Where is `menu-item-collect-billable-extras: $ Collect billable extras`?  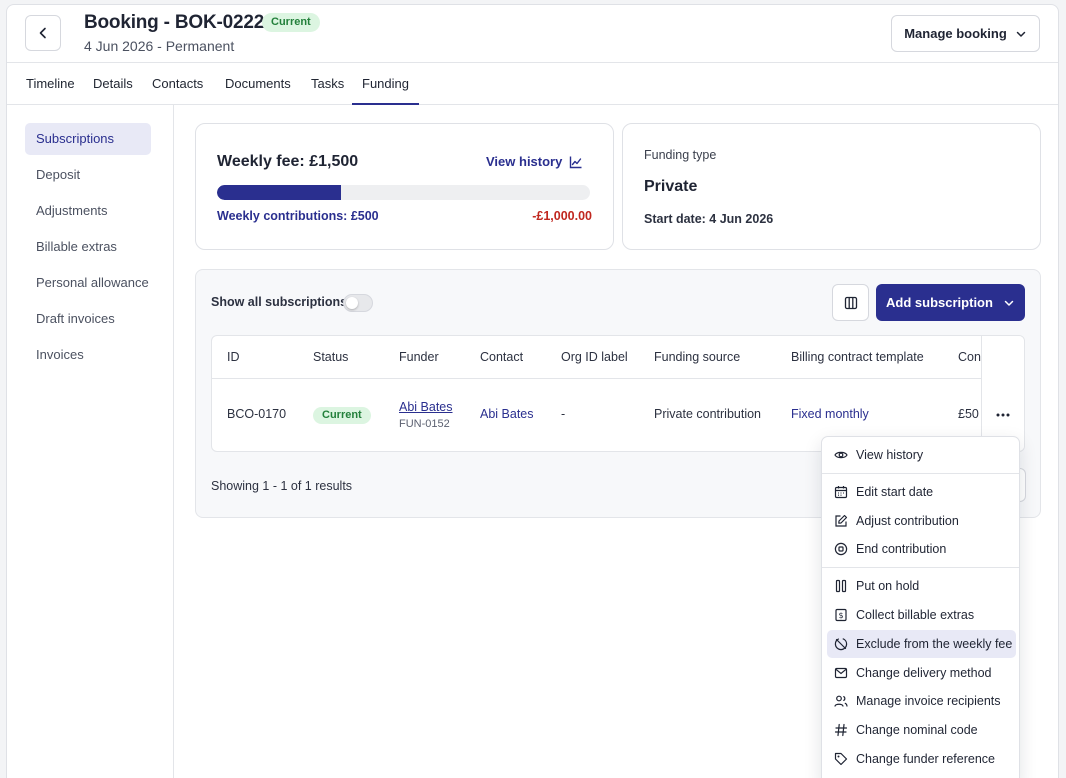 menu-item-collect-billable-extras: $ Collect billable extras is located at coordinates (921, 615).